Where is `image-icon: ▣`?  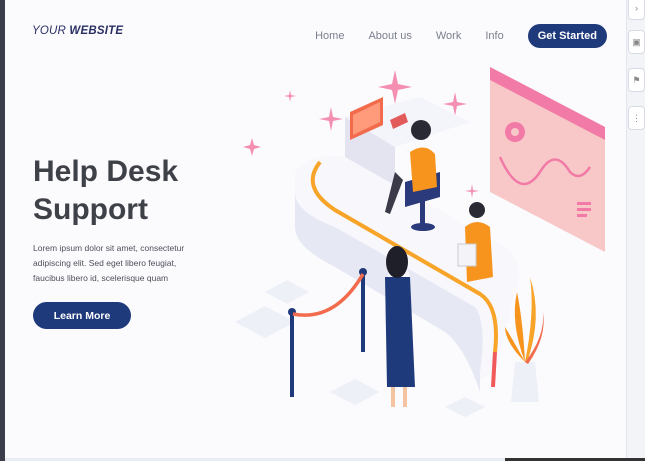
image-icon: ▣ is located at coordinates (636, 42).